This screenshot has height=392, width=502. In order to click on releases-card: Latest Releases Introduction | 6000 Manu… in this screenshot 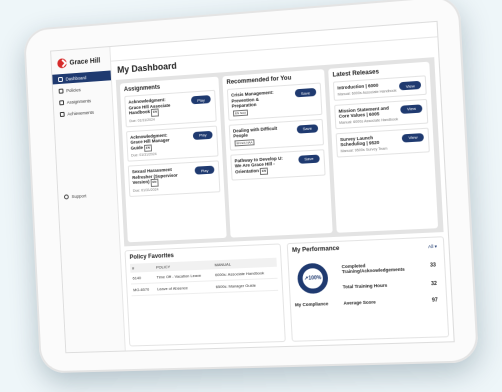, I will do `click(383, 147)`.